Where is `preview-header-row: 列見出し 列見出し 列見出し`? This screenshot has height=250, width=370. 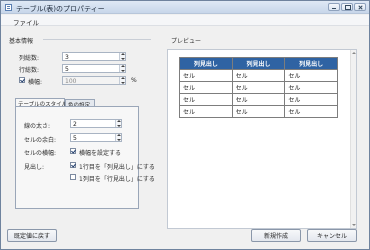
preview-header-row: 列見出し 列見出し 列見出し is located at coordinates (258, 63).